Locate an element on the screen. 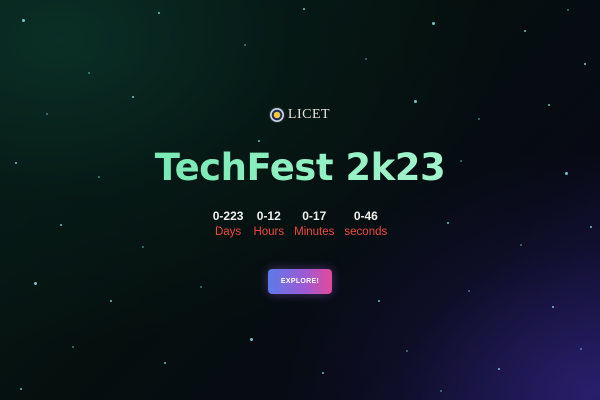  page-title: TechFest 2k23 is located at coordinates (300, 167).